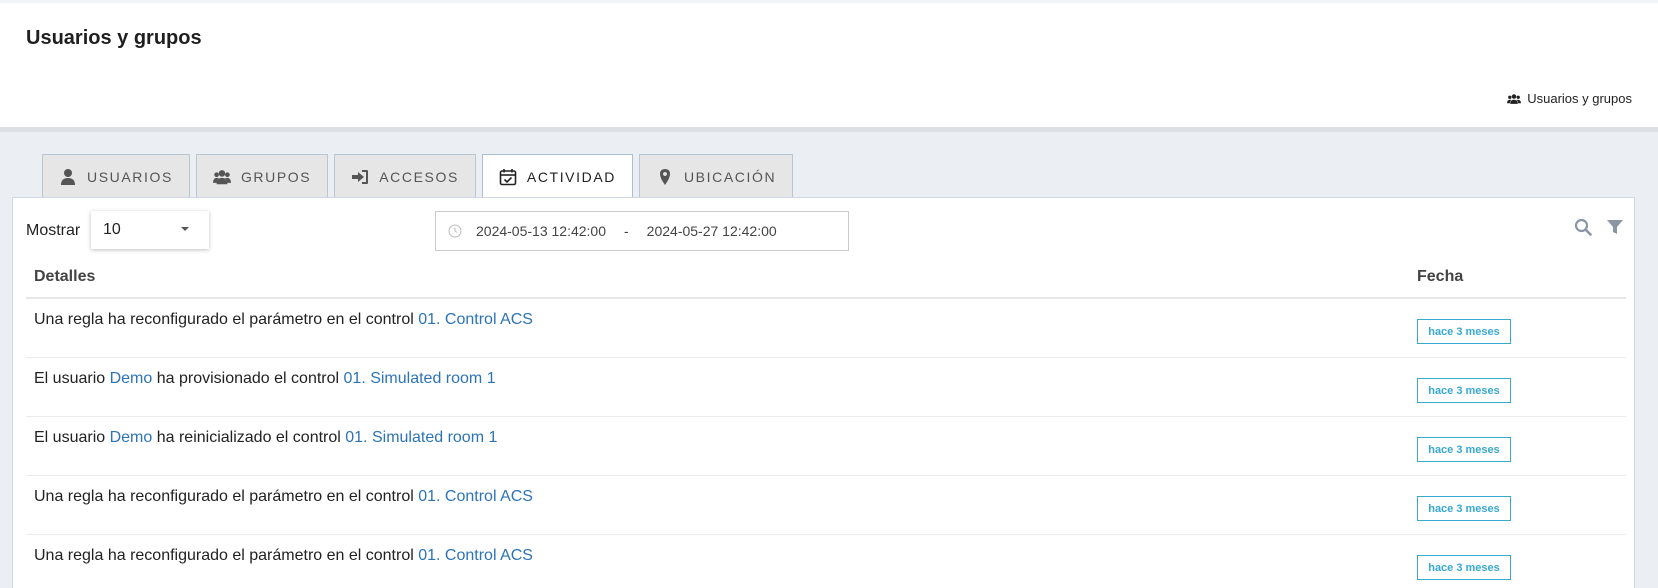 This screenshot has width=1658, height=588. I want to click on table-header: Detalles Fecha, so click(826, 277).